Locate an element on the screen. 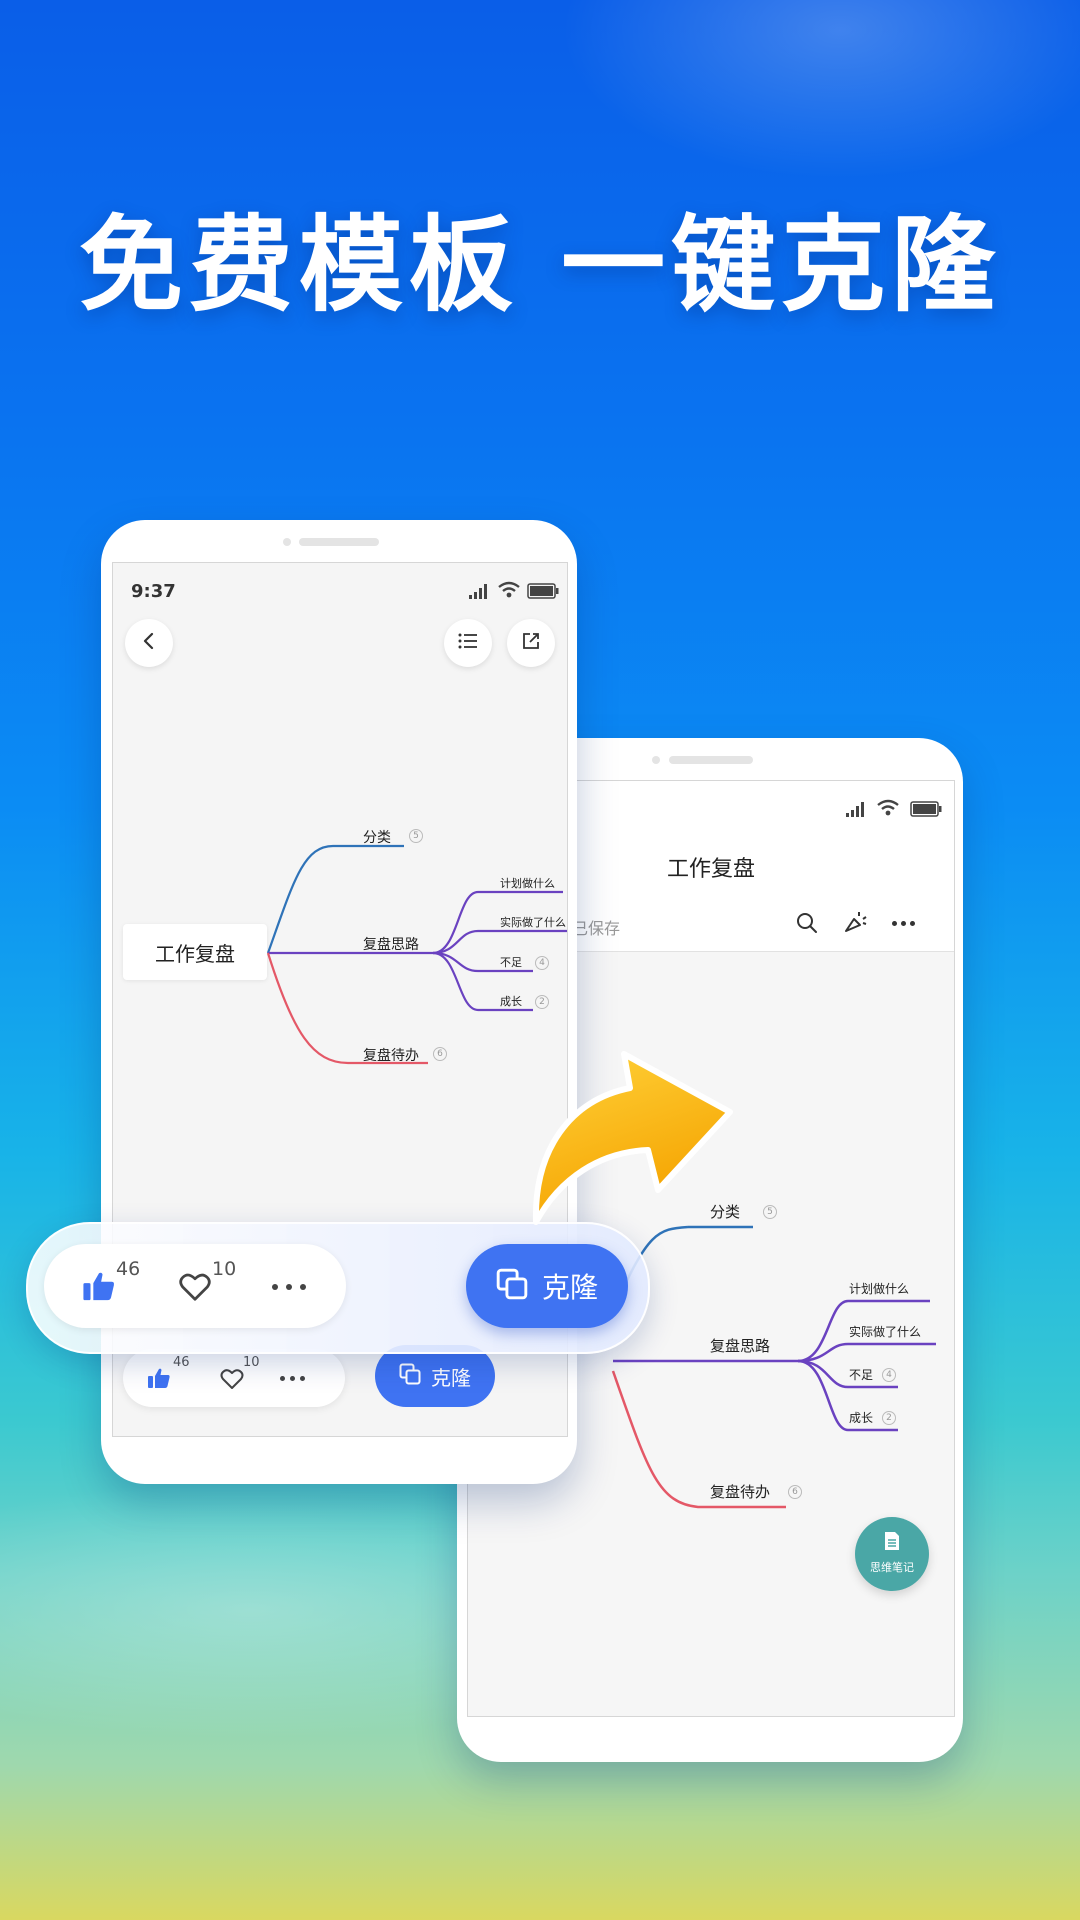 This screenshot has height=1920, width=1080. mm-left-branch-2: 复盘思路 is located at coordinates (391, 944).